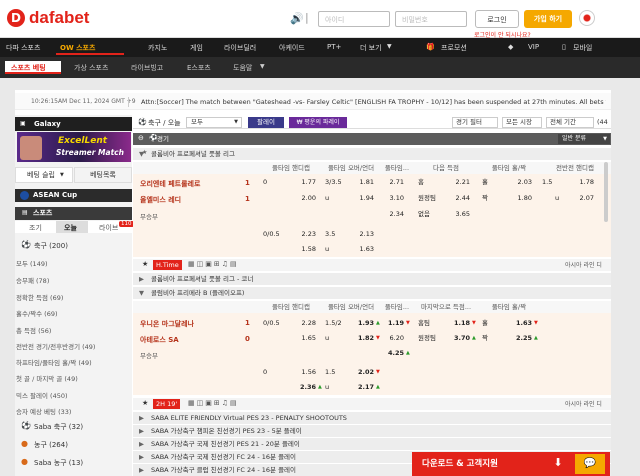 The image size is (640, 476). What do you see at coordinates (58, 362) in the screenshot?
I see `submenu-ht-odd-even: 하프타임/풀타임 홀/짝 (49)` at bounding box center [58, 362].